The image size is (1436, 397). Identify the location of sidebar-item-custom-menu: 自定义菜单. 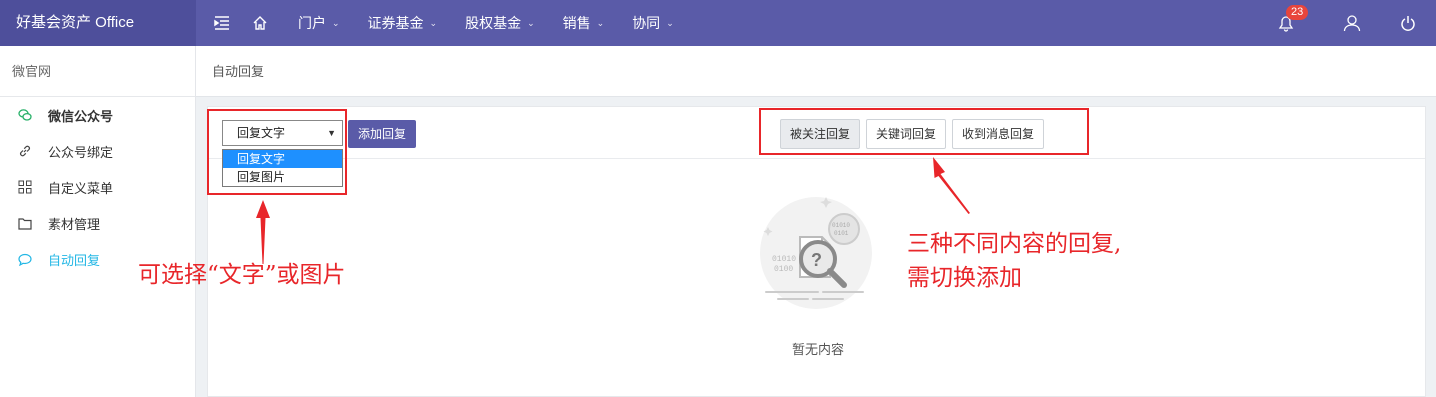
(97, 187).